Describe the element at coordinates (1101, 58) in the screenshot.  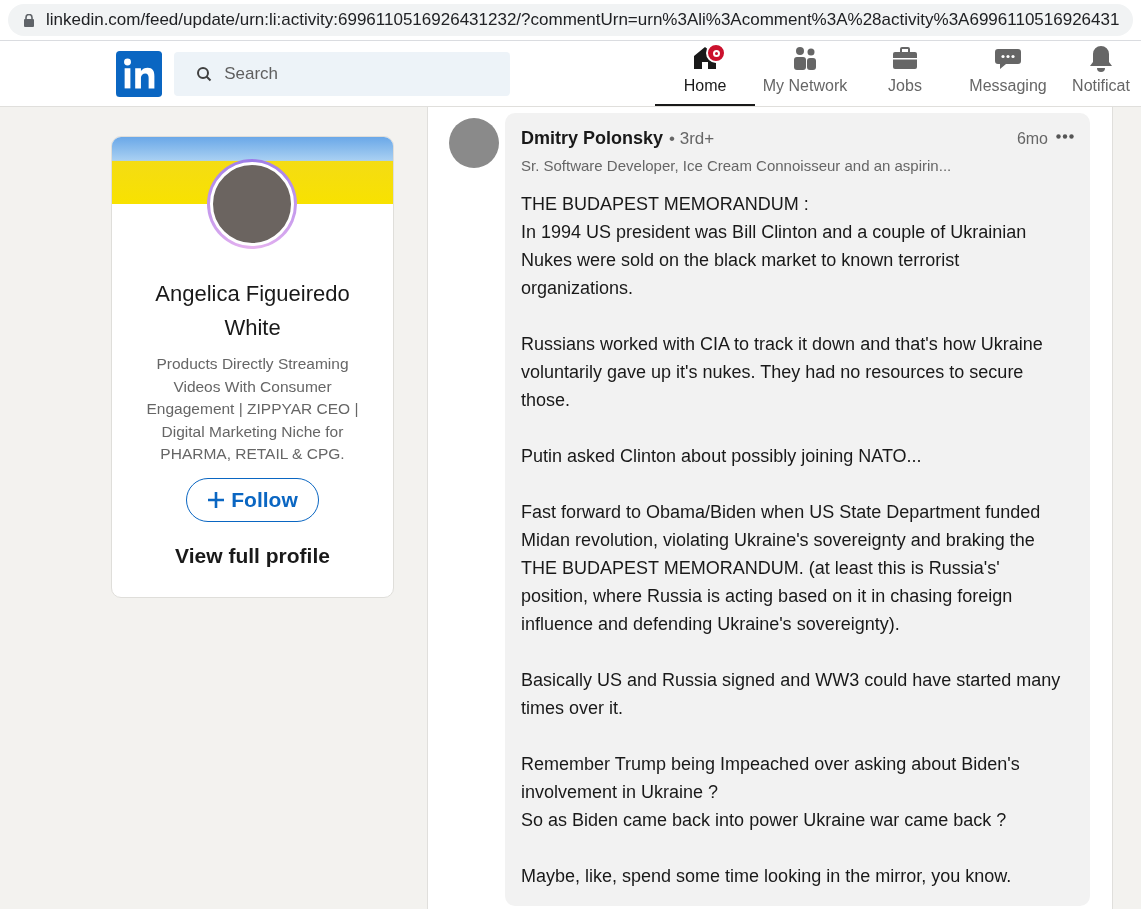
I see `bell-icon` at that location.